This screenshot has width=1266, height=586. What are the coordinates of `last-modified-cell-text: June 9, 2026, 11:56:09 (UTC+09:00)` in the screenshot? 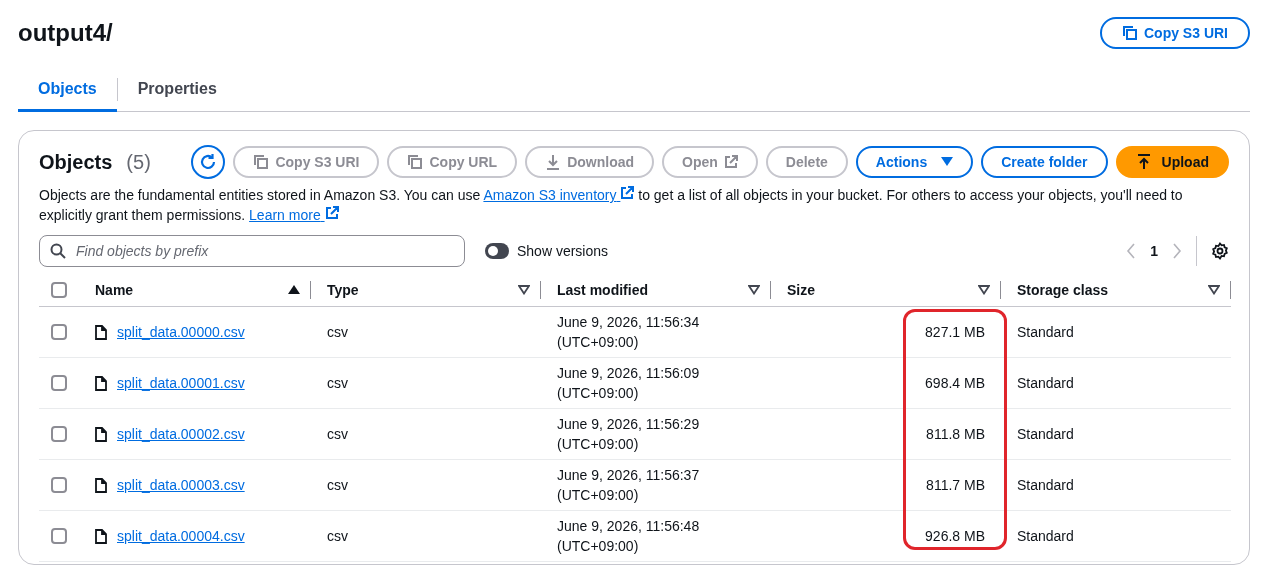 It's located at (628, 383).